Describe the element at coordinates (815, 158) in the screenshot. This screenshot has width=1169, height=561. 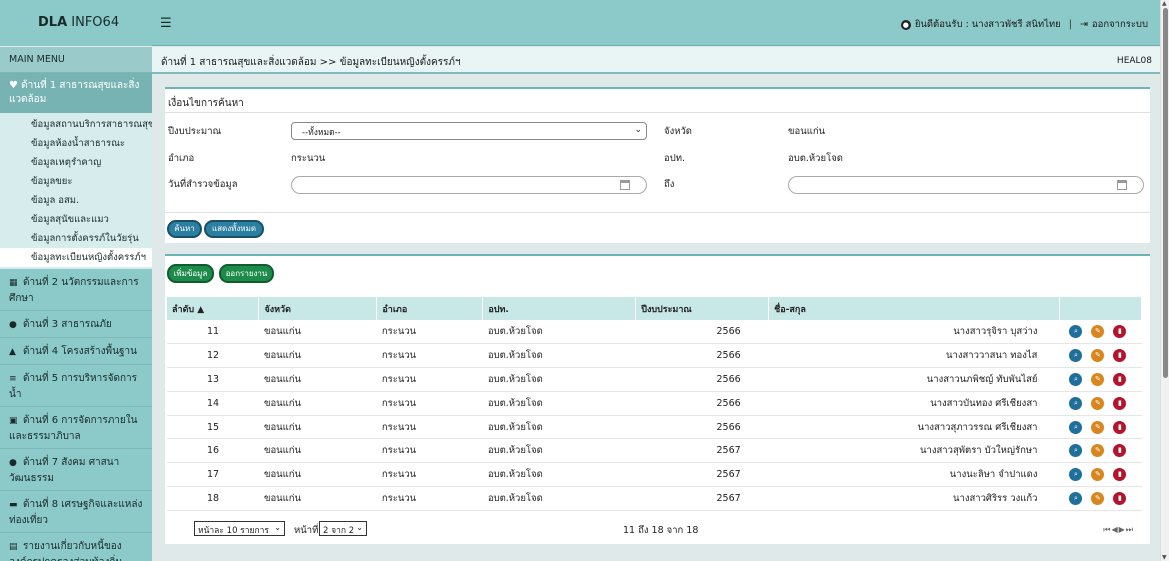
I see `lao-value: อบต.ห้วยโจด` at that location.